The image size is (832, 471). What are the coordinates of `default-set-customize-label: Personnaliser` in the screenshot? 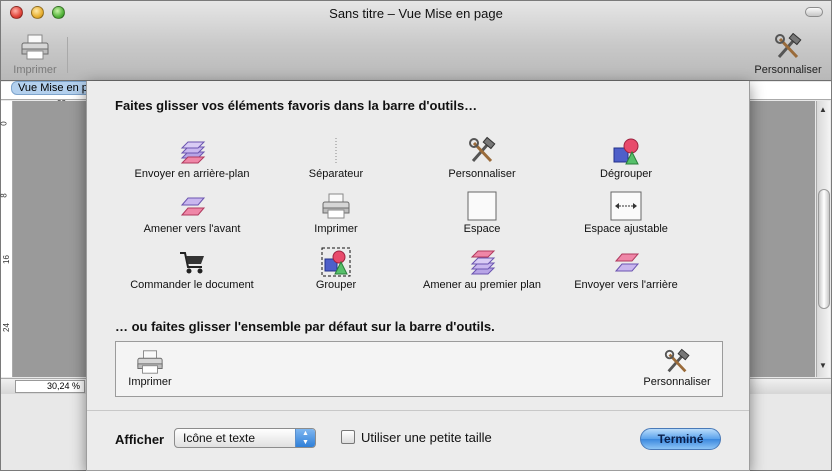 It's located at (677, 382).